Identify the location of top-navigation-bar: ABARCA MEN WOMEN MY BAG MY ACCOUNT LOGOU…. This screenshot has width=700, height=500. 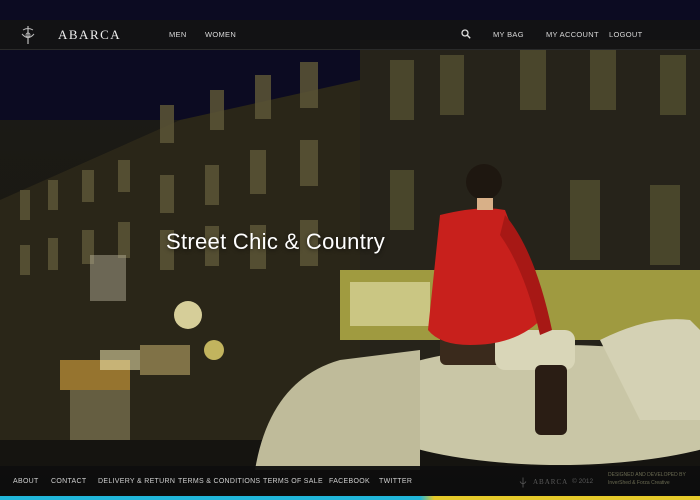
(350, 35).